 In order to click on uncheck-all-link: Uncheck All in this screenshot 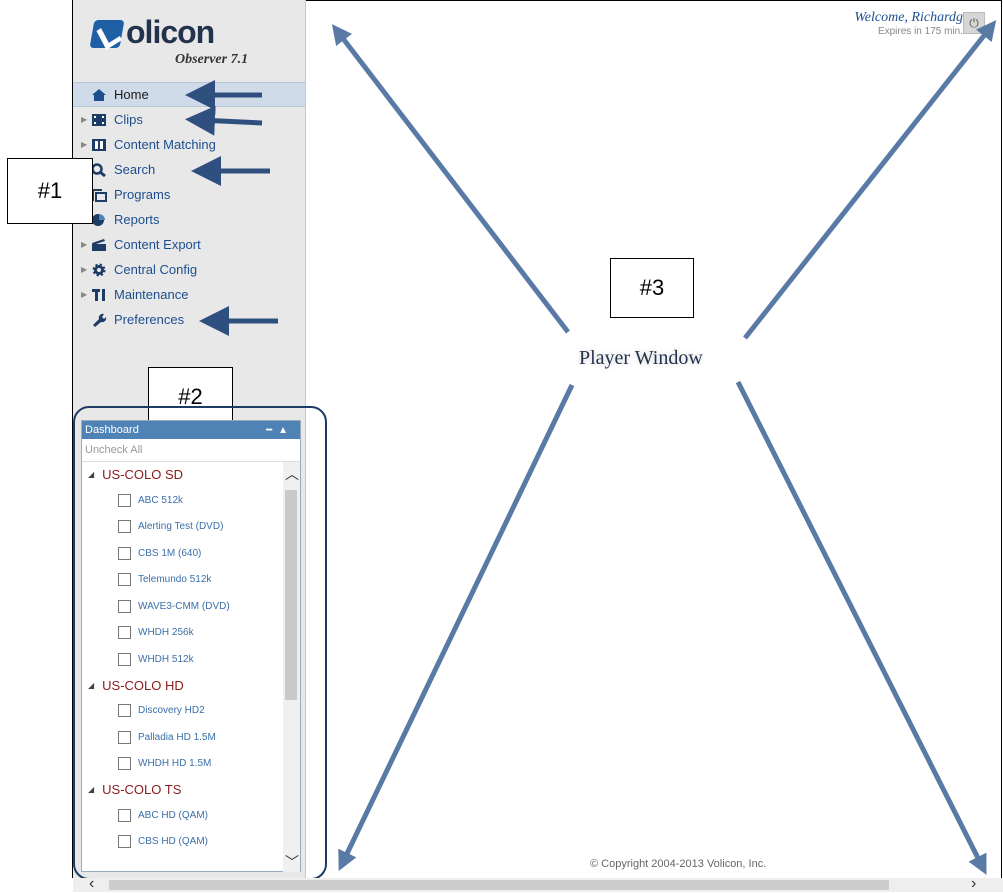, I will do `click(191, 450)`.